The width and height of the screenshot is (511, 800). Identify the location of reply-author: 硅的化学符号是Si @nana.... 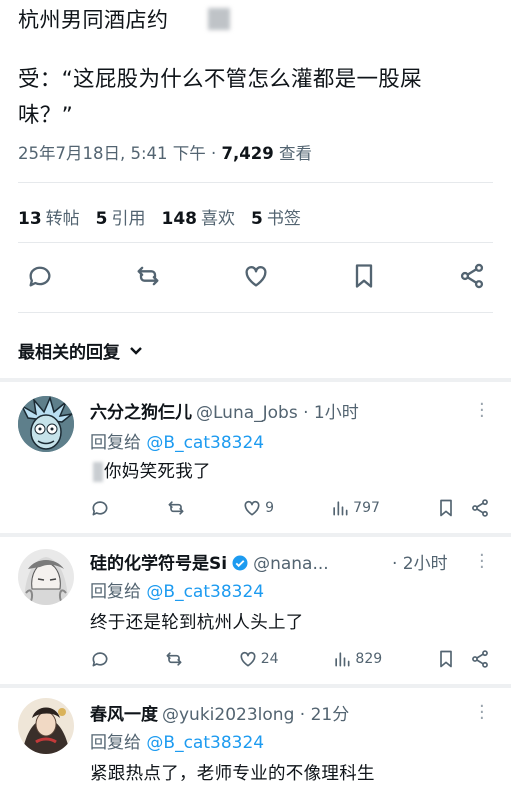
(209, 561).